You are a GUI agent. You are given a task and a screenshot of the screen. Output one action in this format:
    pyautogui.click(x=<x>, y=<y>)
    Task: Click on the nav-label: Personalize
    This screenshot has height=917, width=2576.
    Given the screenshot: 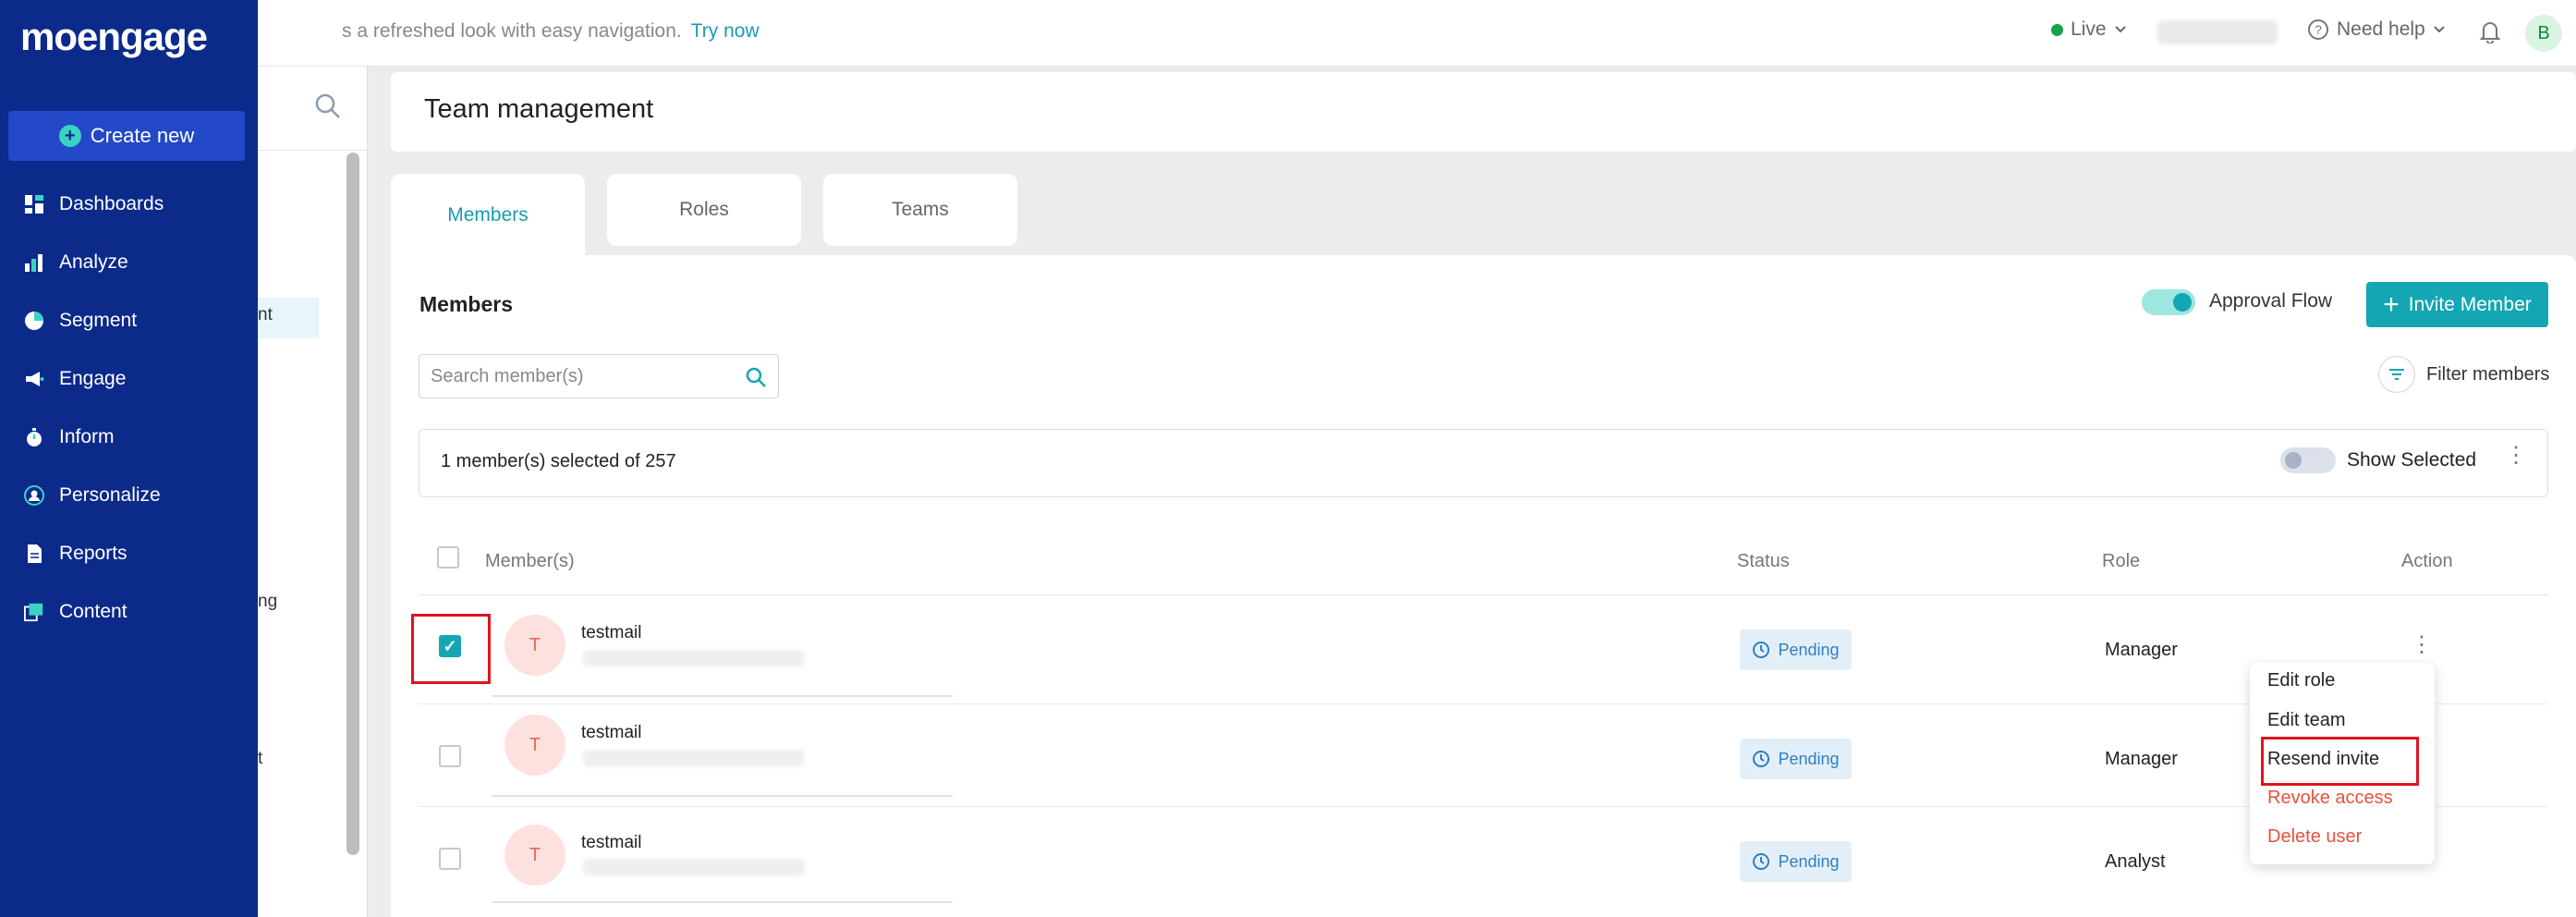 What is the action you would take?
    pyautogui.click(x=110, y=495)
    